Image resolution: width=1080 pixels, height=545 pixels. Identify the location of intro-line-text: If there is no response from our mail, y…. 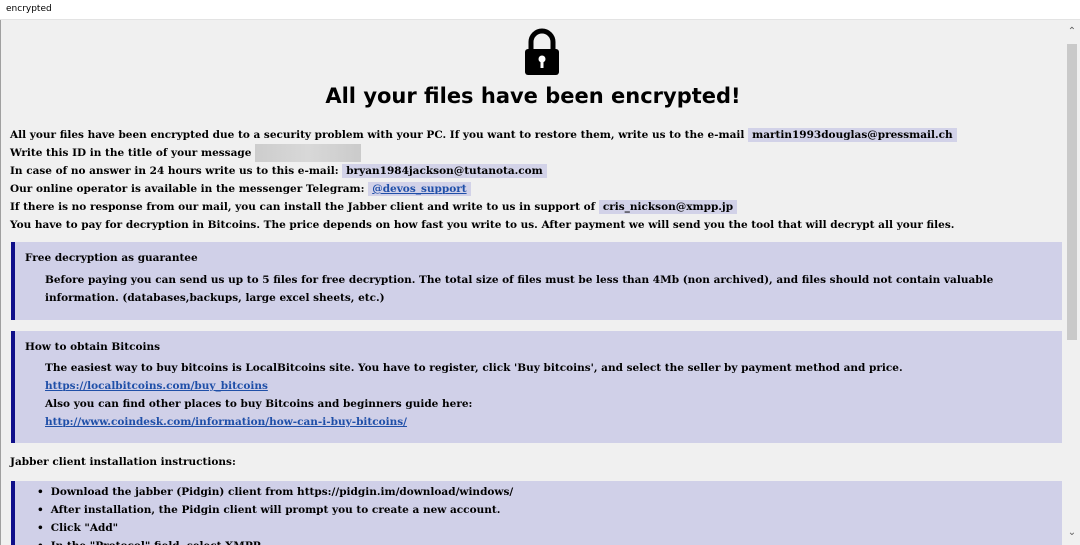
(303, 207).